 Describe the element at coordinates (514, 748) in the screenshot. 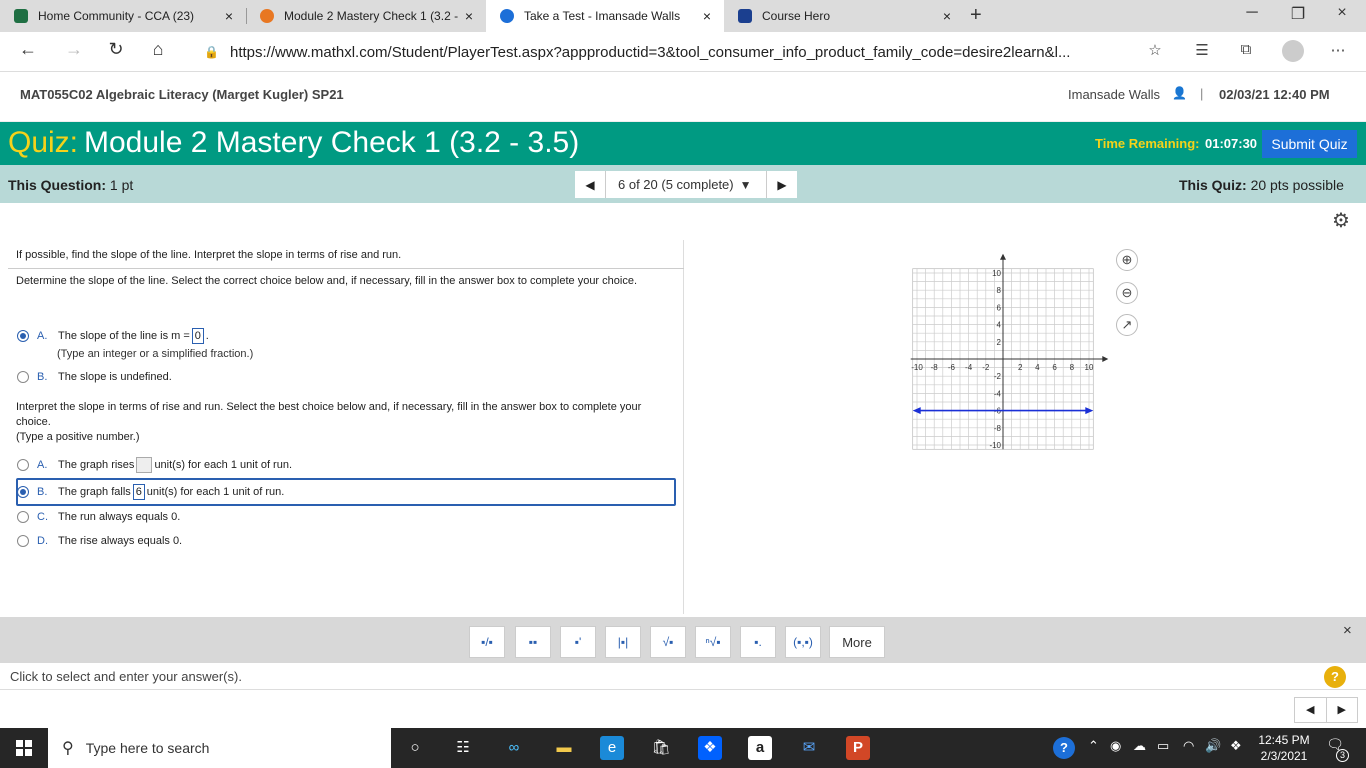

I see `infinity-app-icon: ∞` at that location.